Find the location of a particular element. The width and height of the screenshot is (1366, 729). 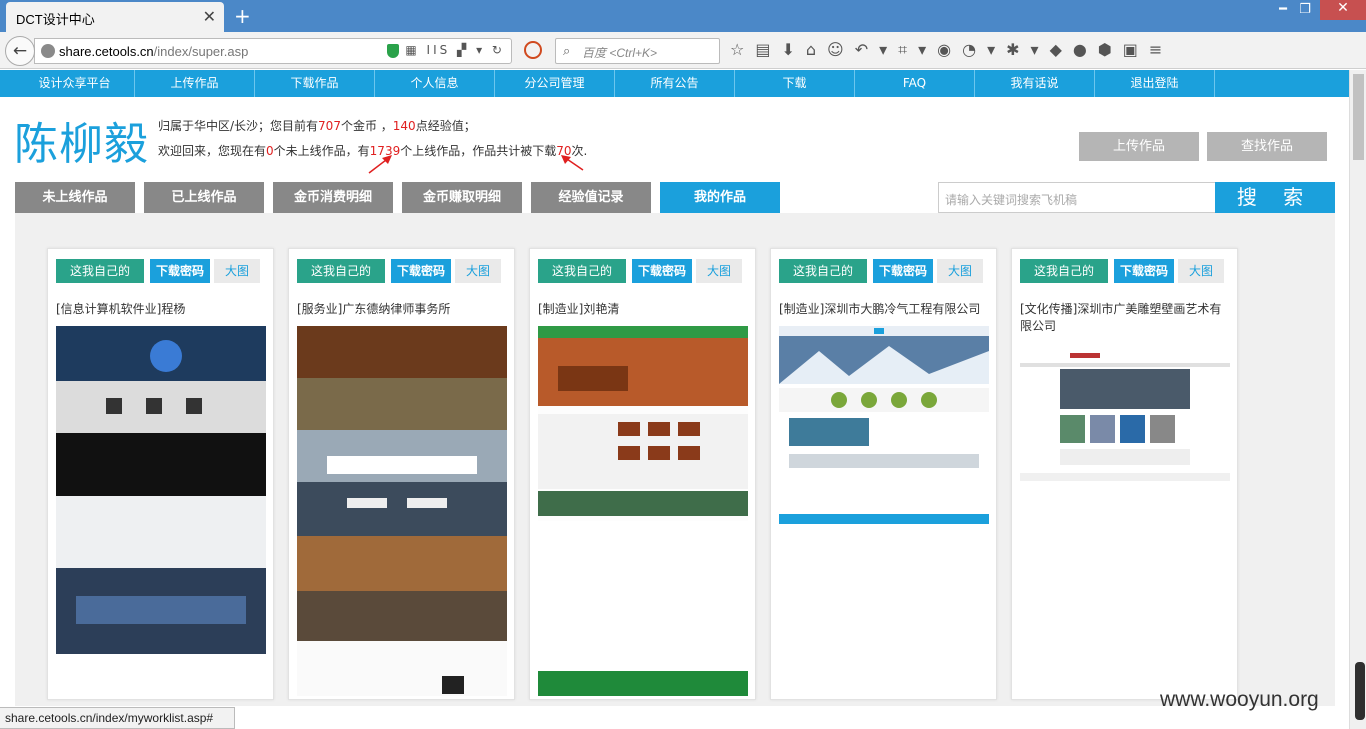

tab-coin-earn: 金币赚取明细 is located at coordinates (462, 197).